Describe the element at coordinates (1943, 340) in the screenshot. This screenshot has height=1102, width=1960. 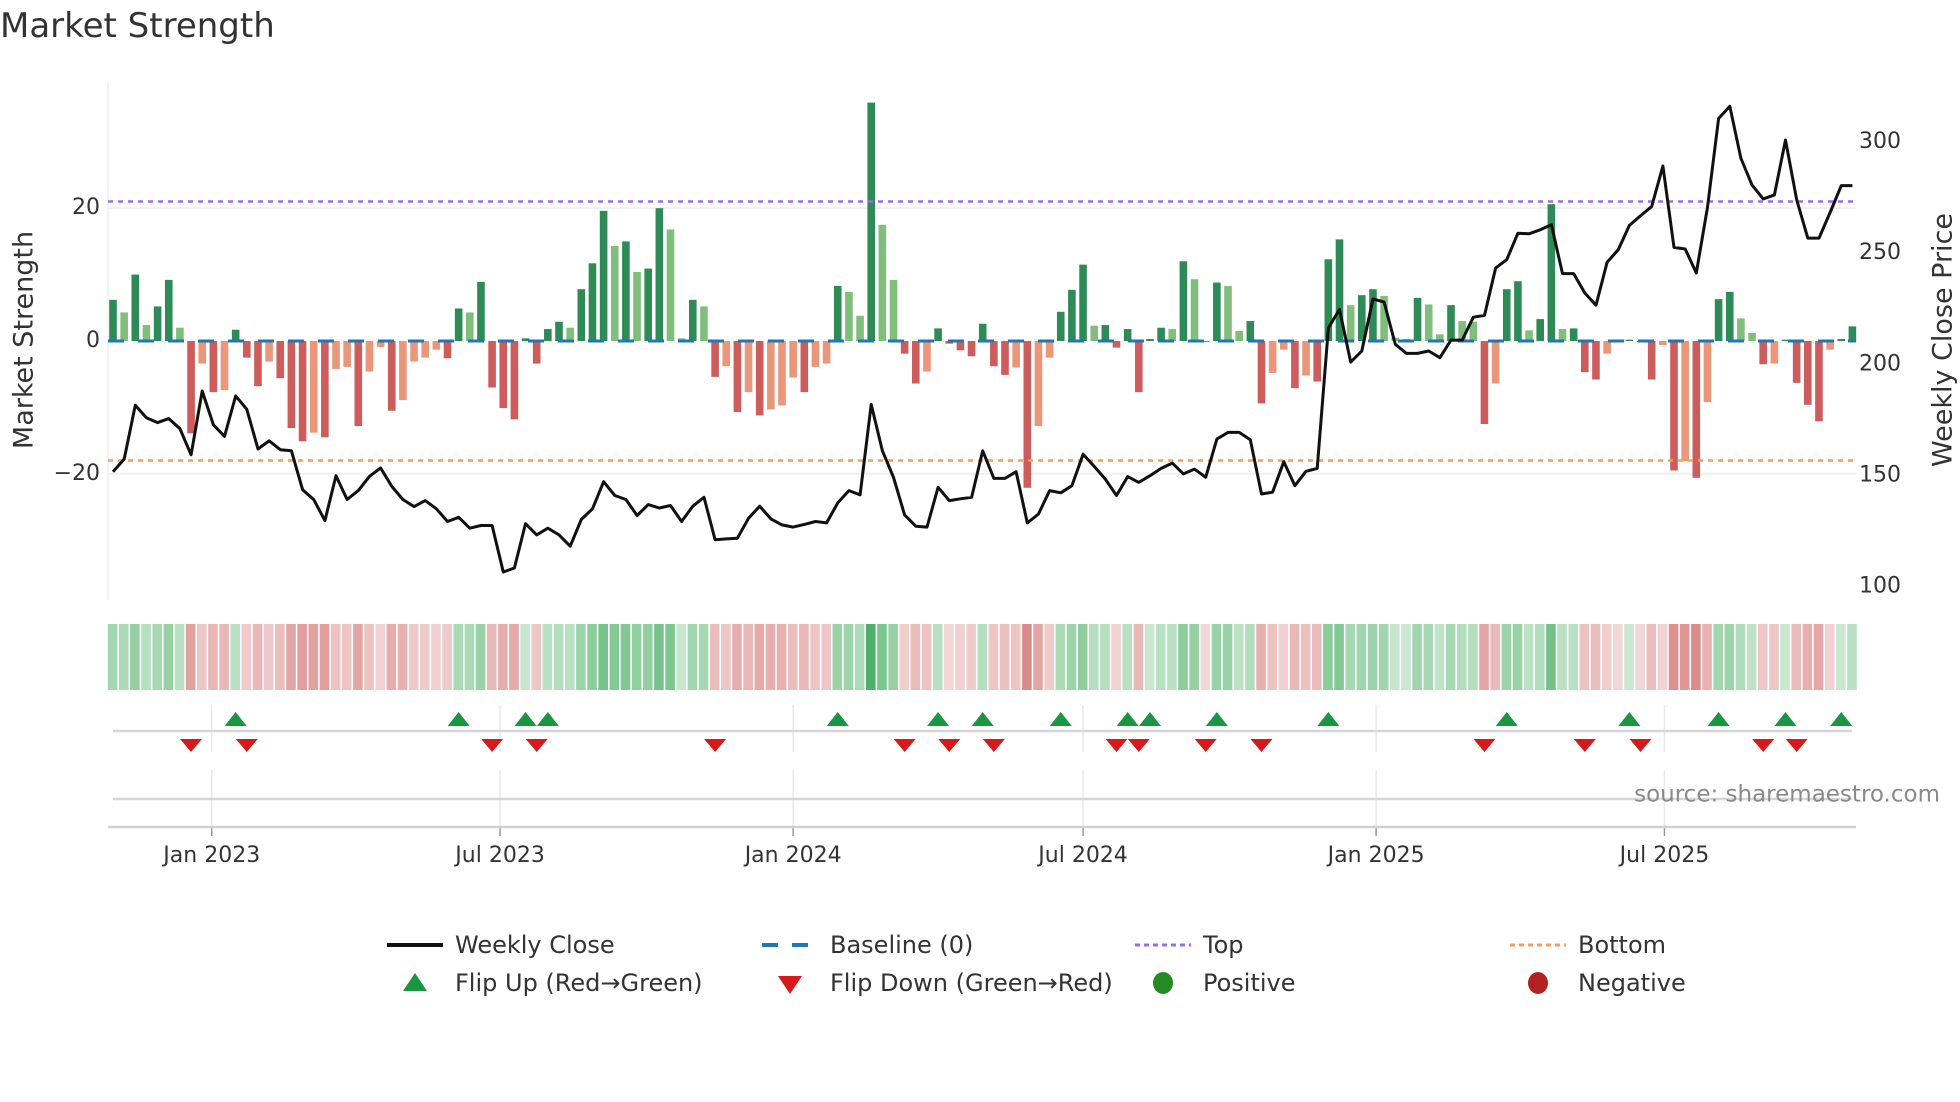
I see `y2-axis-label: Weekly Close Price` at that location.